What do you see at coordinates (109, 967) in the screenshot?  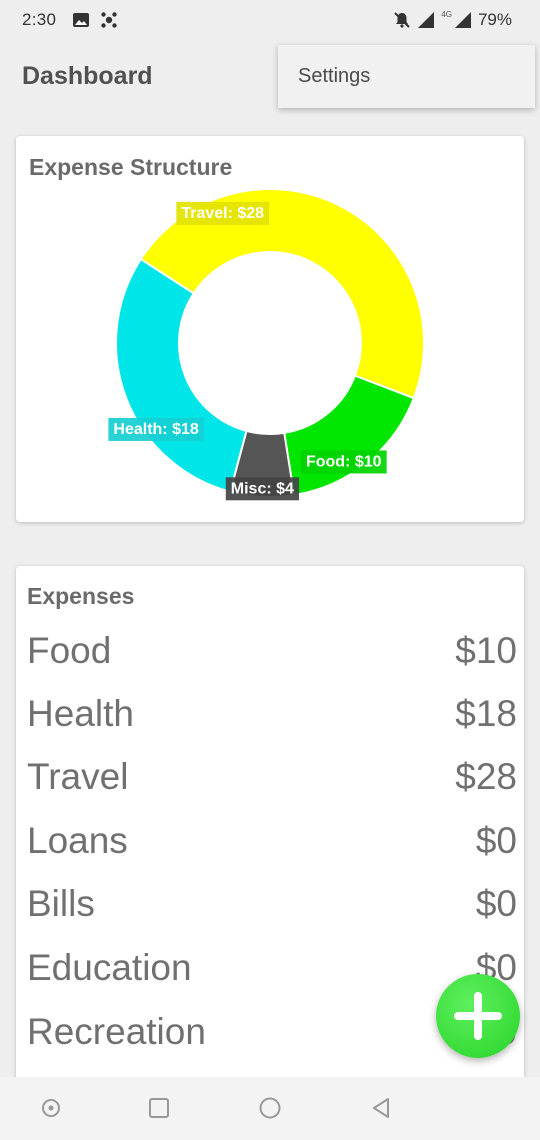 I see `expense-name: Education` at bounding box center [109, 967].